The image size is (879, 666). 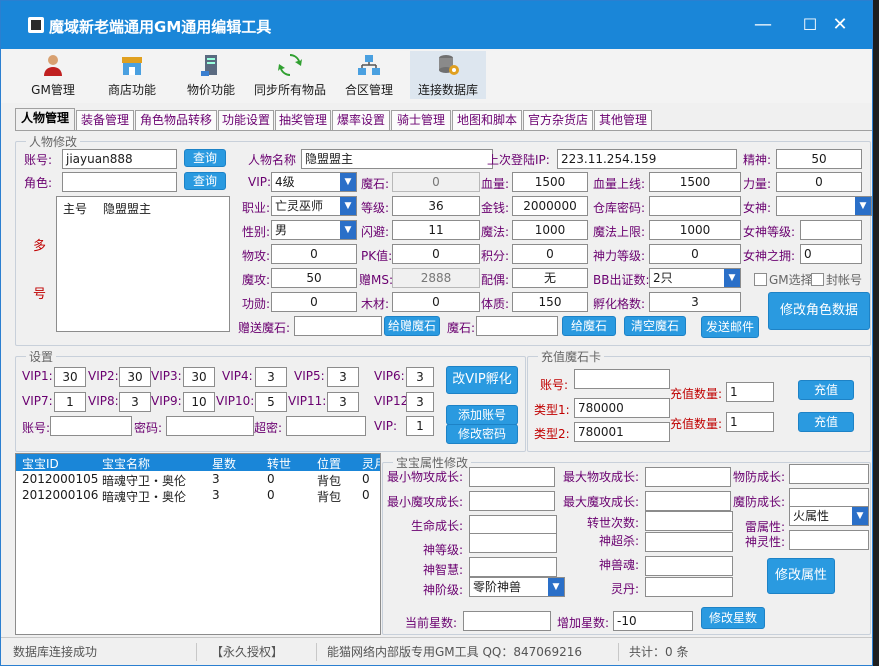 What do you see at coordinates (271, 377) in the screenshot?
I see `vip4-input: 3` at bounding box center [271, 377].